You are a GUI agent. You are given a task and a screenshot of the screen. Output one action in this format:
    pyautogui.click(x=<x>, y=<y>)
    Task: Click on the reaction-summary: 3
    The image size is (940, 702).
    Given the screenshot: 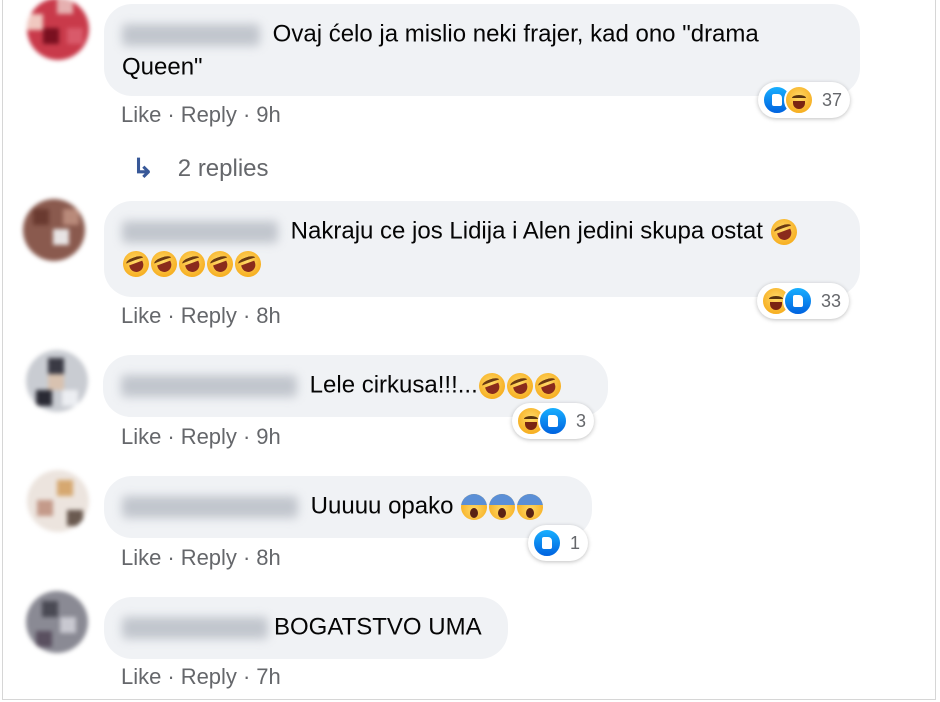 What is the action you would take?
    pyautogui.click(x=553, y=421)
    